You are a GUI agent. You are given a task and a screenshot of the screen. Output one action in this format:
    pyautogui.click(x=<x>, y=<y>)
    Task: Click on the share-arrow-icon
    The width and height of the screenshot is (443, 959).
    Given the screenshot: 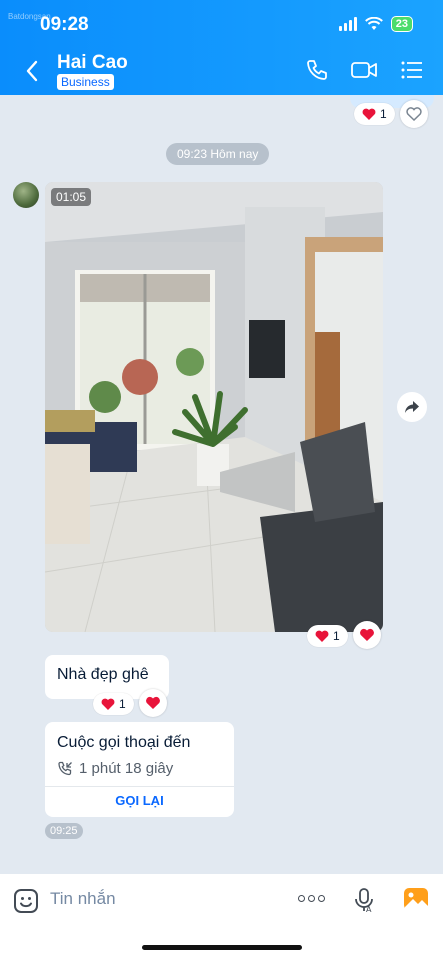 What is the action you would take?
    pyautogui.click(x=412, y=407)
    